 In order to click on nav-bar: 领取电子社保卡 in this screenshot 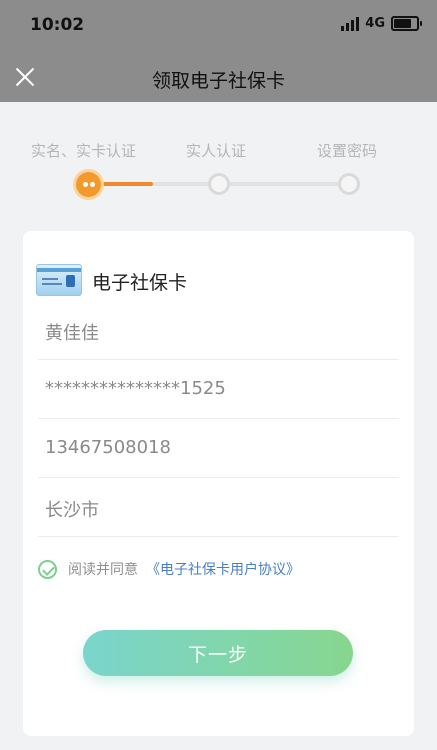, I will do `click(218, 77)`.